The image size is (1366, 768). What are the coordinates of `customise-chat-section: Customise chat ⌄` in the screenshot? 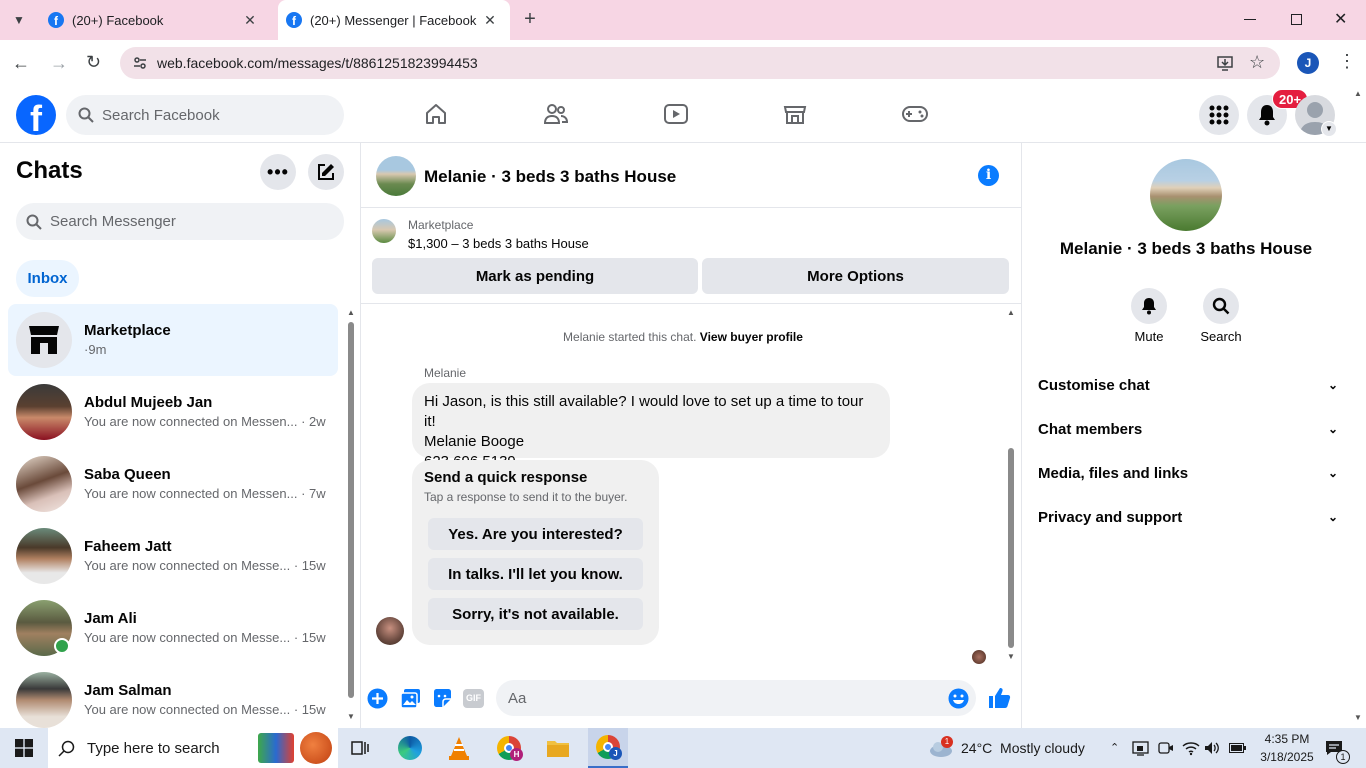 It's located at (1188, 385).